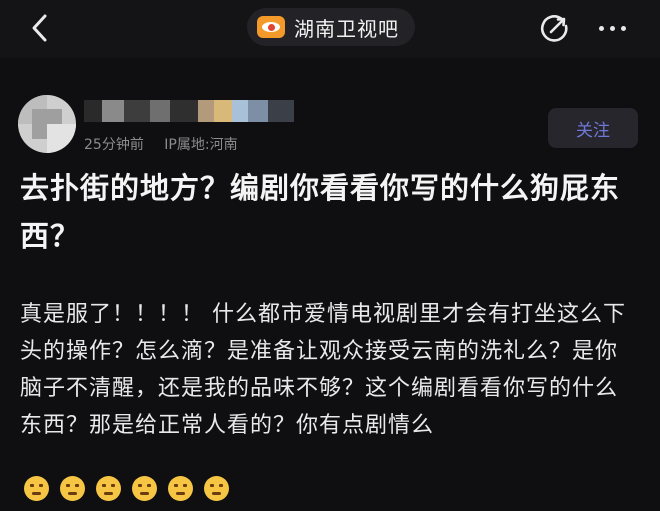 Image resolution: width=660 pixels, height=511 pixels. Describe the element at coordinates (271, 27) in the screenshot. I see `forum-logo-icon` at that location.